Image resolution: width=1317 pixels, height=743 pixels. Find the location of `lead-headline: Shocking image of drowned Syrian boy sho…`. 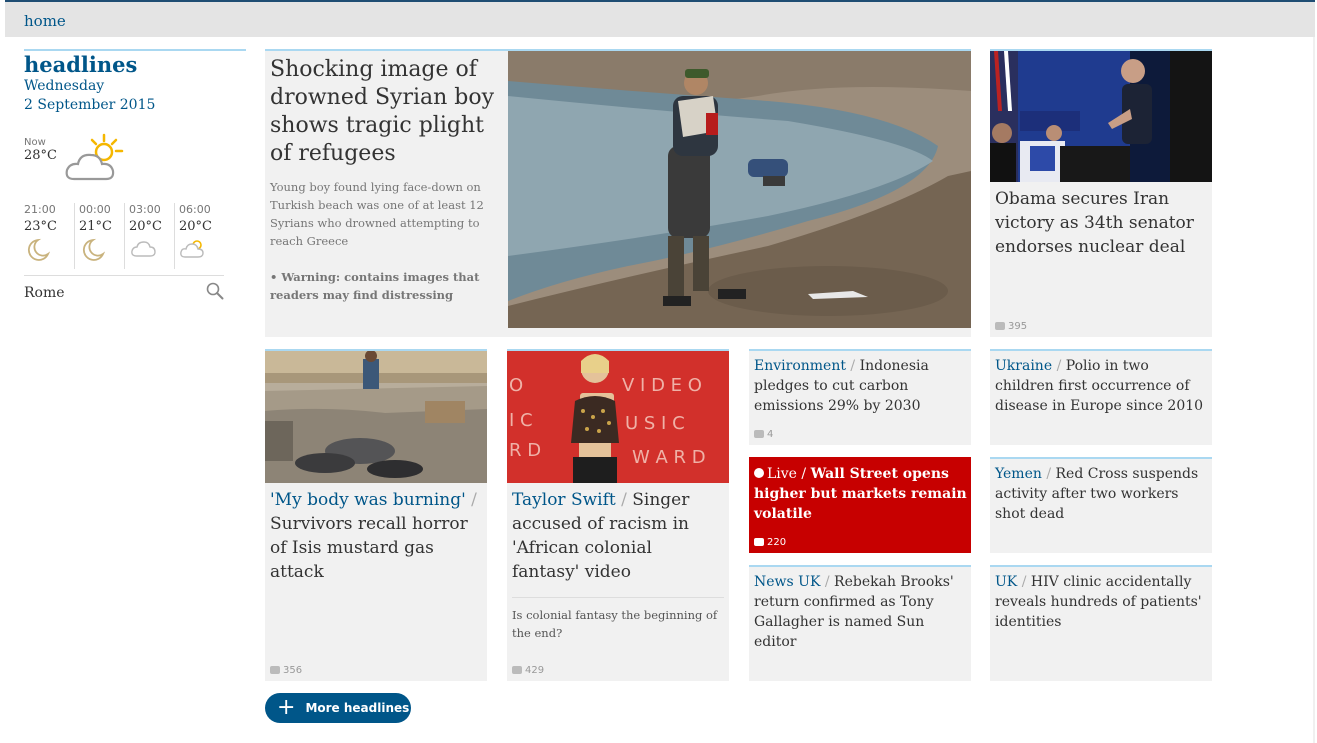

lead-headline: Shocking image of drowned Syrian boy sho… is located at coordinates (385, 112).